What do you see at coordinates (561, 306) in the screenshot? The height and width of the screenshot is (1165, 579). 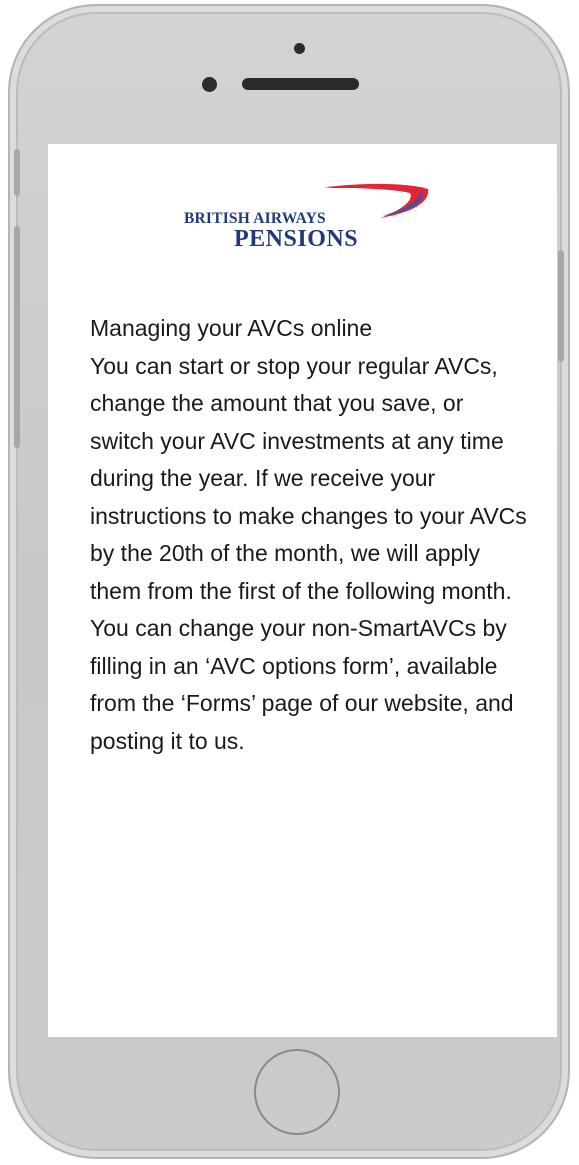 I see `power-button` at bounding box center [561, 306].